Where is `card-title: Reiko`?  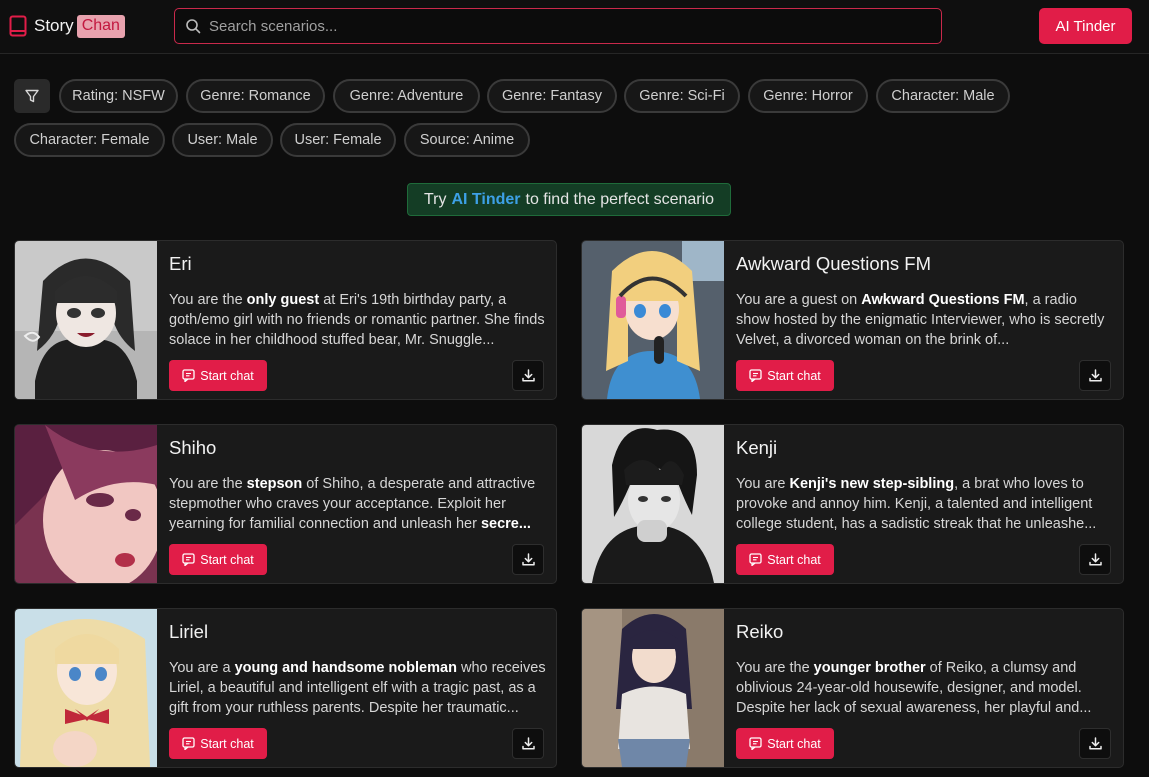 card-title: Reiko is located at coordinates (760, 631).